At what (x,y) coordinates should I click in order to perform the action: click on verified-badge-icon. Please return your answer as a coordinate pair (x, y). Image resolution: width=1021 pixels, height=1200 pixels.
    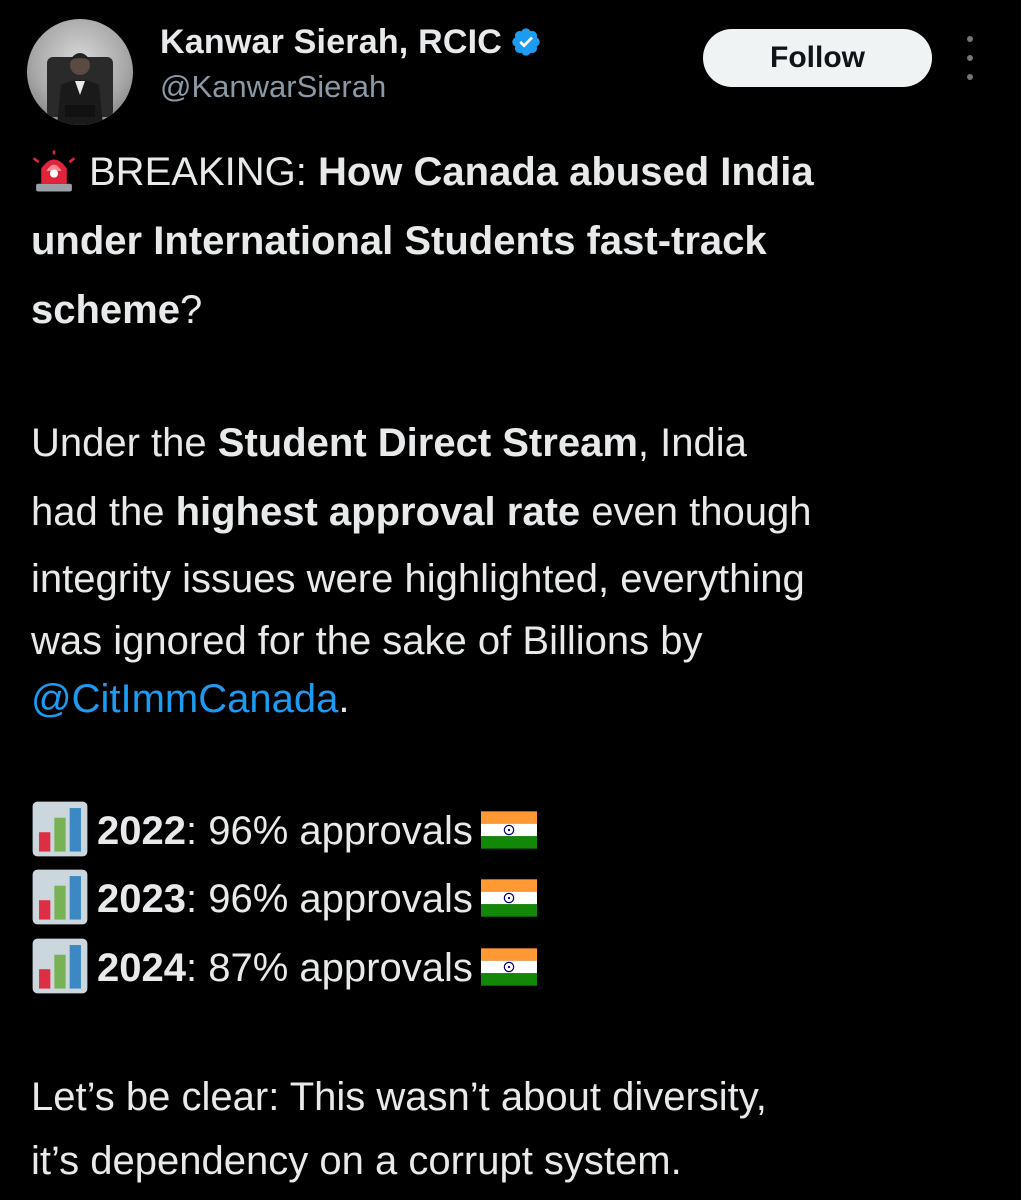
    Looking at the image, I should click on (526, 42).